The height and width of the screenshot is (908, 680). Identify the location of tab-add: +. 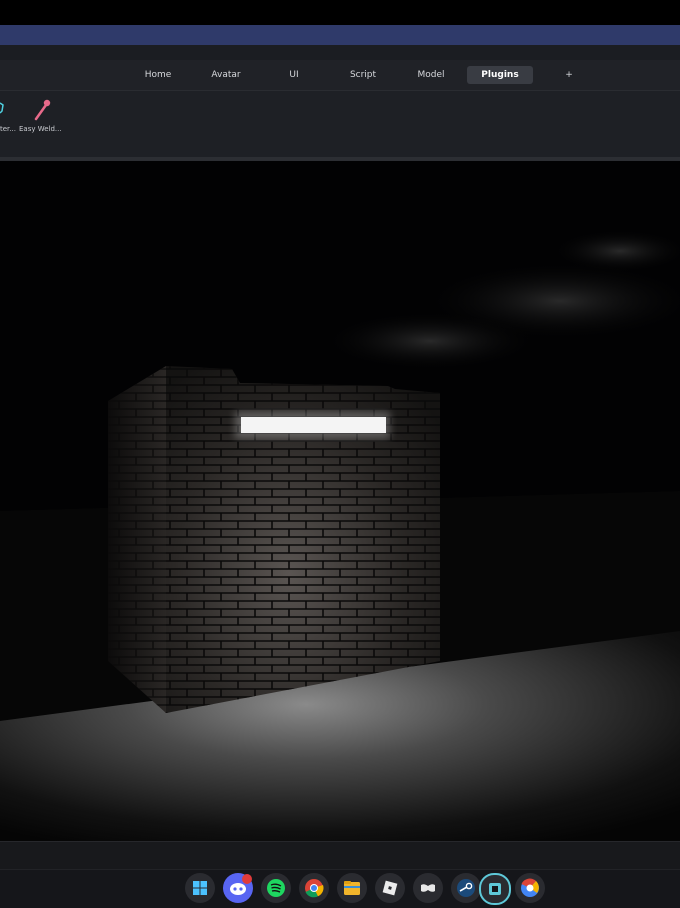
(569, 75).